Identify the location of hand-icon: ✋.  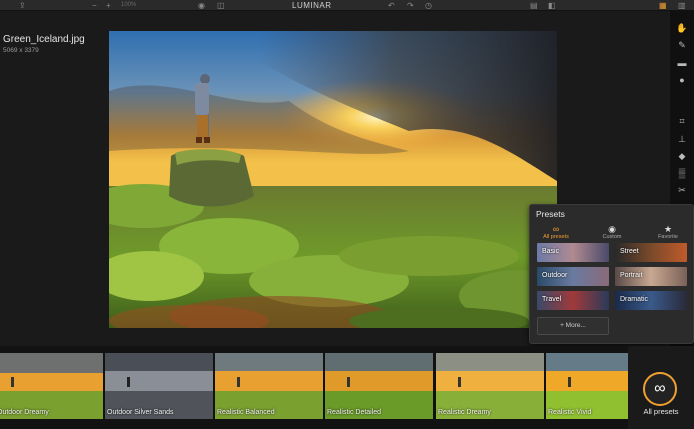
(682, 28).